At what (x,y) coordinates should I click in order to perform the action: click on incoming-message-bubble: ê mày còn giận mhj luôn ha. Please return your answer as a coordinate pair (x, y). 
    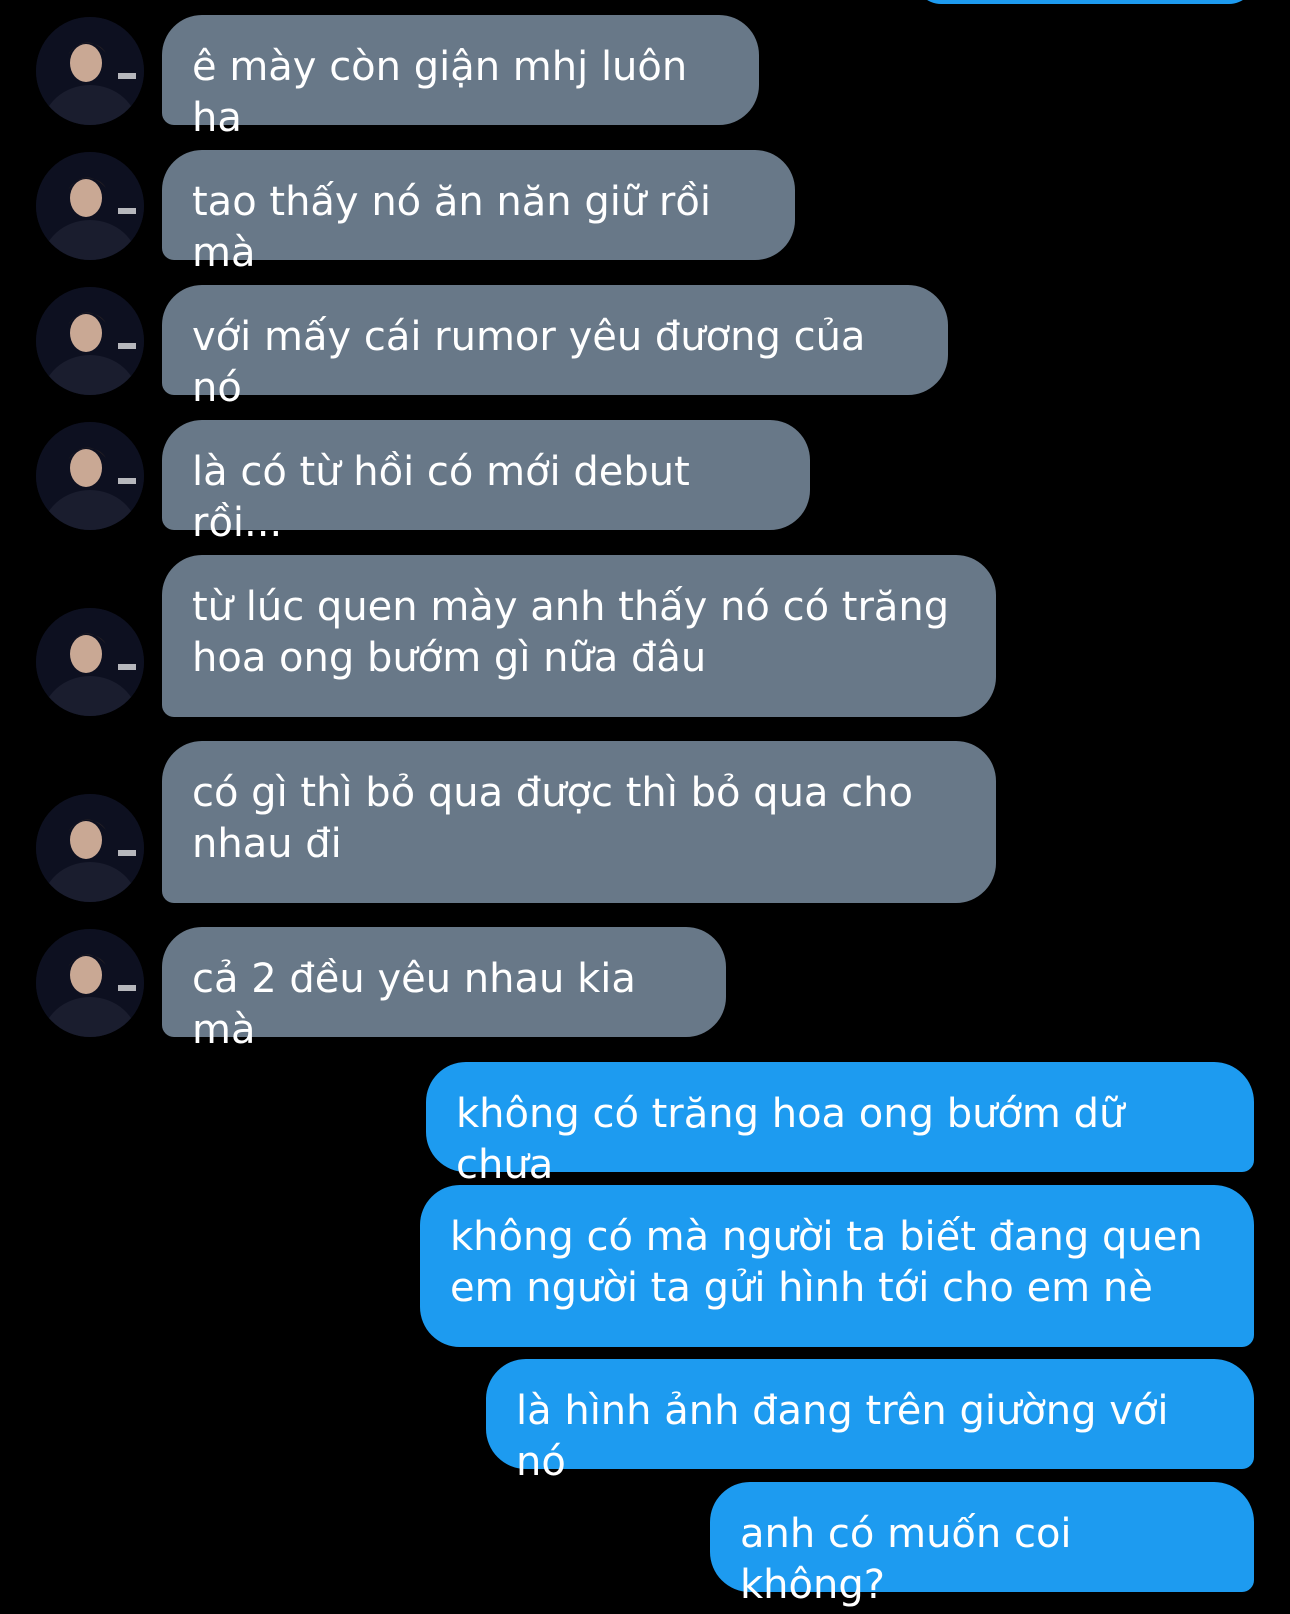
    Looking at the image, I should click on (460, 78).